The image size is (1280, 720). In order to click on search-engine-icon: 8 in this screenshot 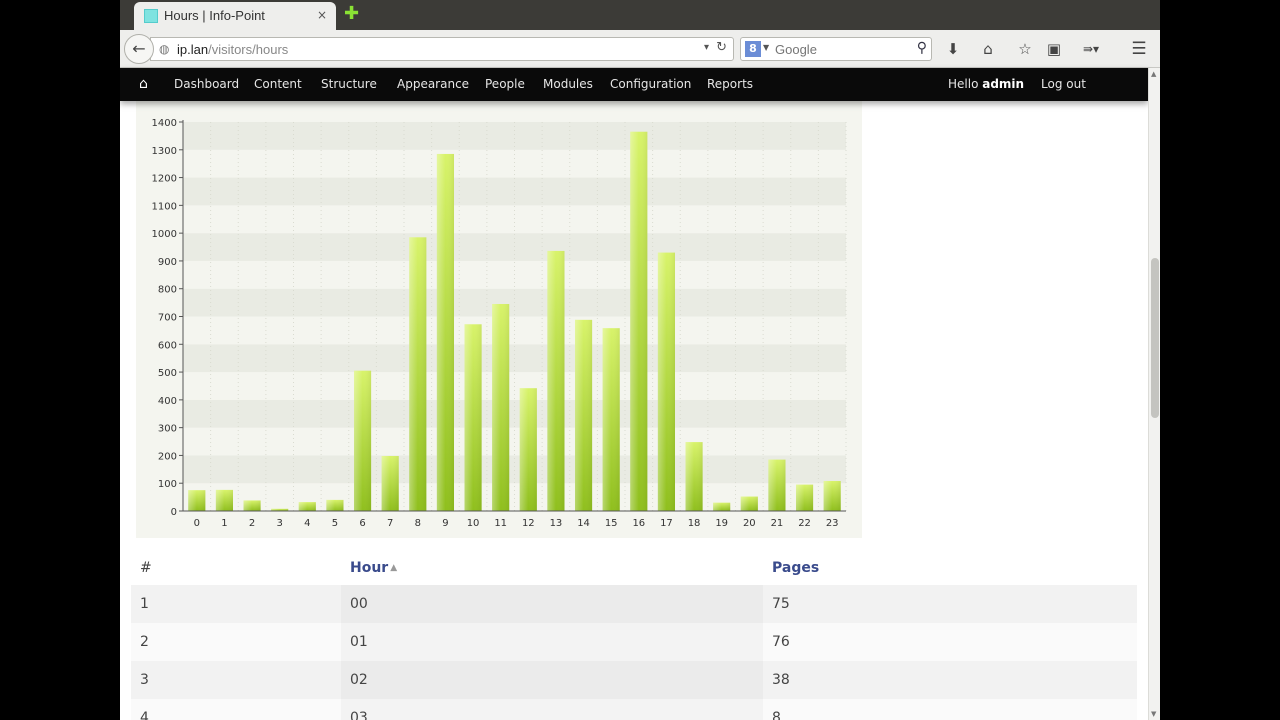, I will do `click(753, 49)`.